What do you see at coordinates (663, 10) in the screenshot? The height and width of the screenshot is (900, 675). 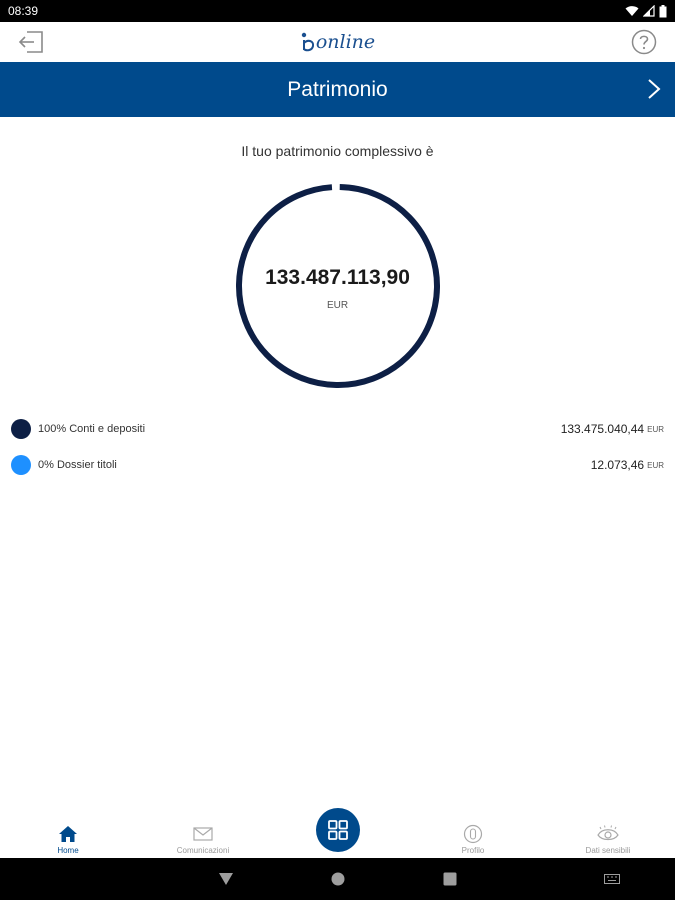 I see `battery-icon` at bounding box center [663, 10].